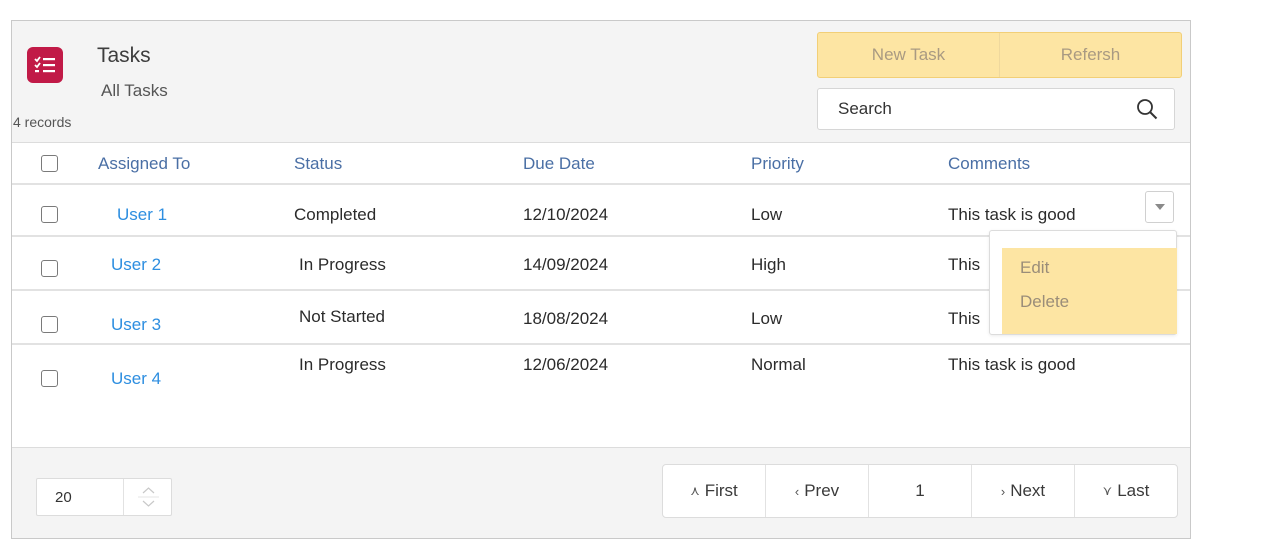 Image resolution: width=1275 pixels, height=558 pixels. Describe the element at coordinates (124, 55) in the screenshot. I see `page-title: Tasks` at that location.